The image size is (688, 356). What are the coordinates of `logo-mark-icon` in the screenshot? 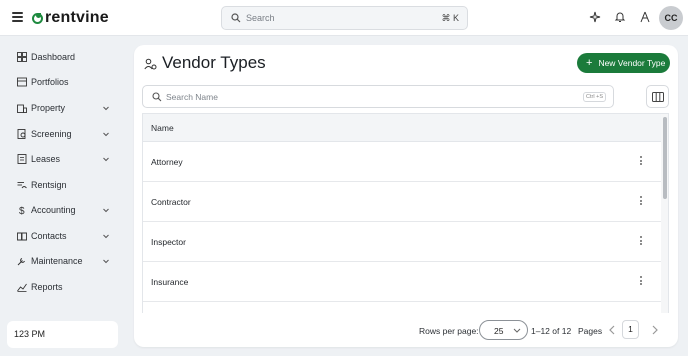 It's located at (37, 18).